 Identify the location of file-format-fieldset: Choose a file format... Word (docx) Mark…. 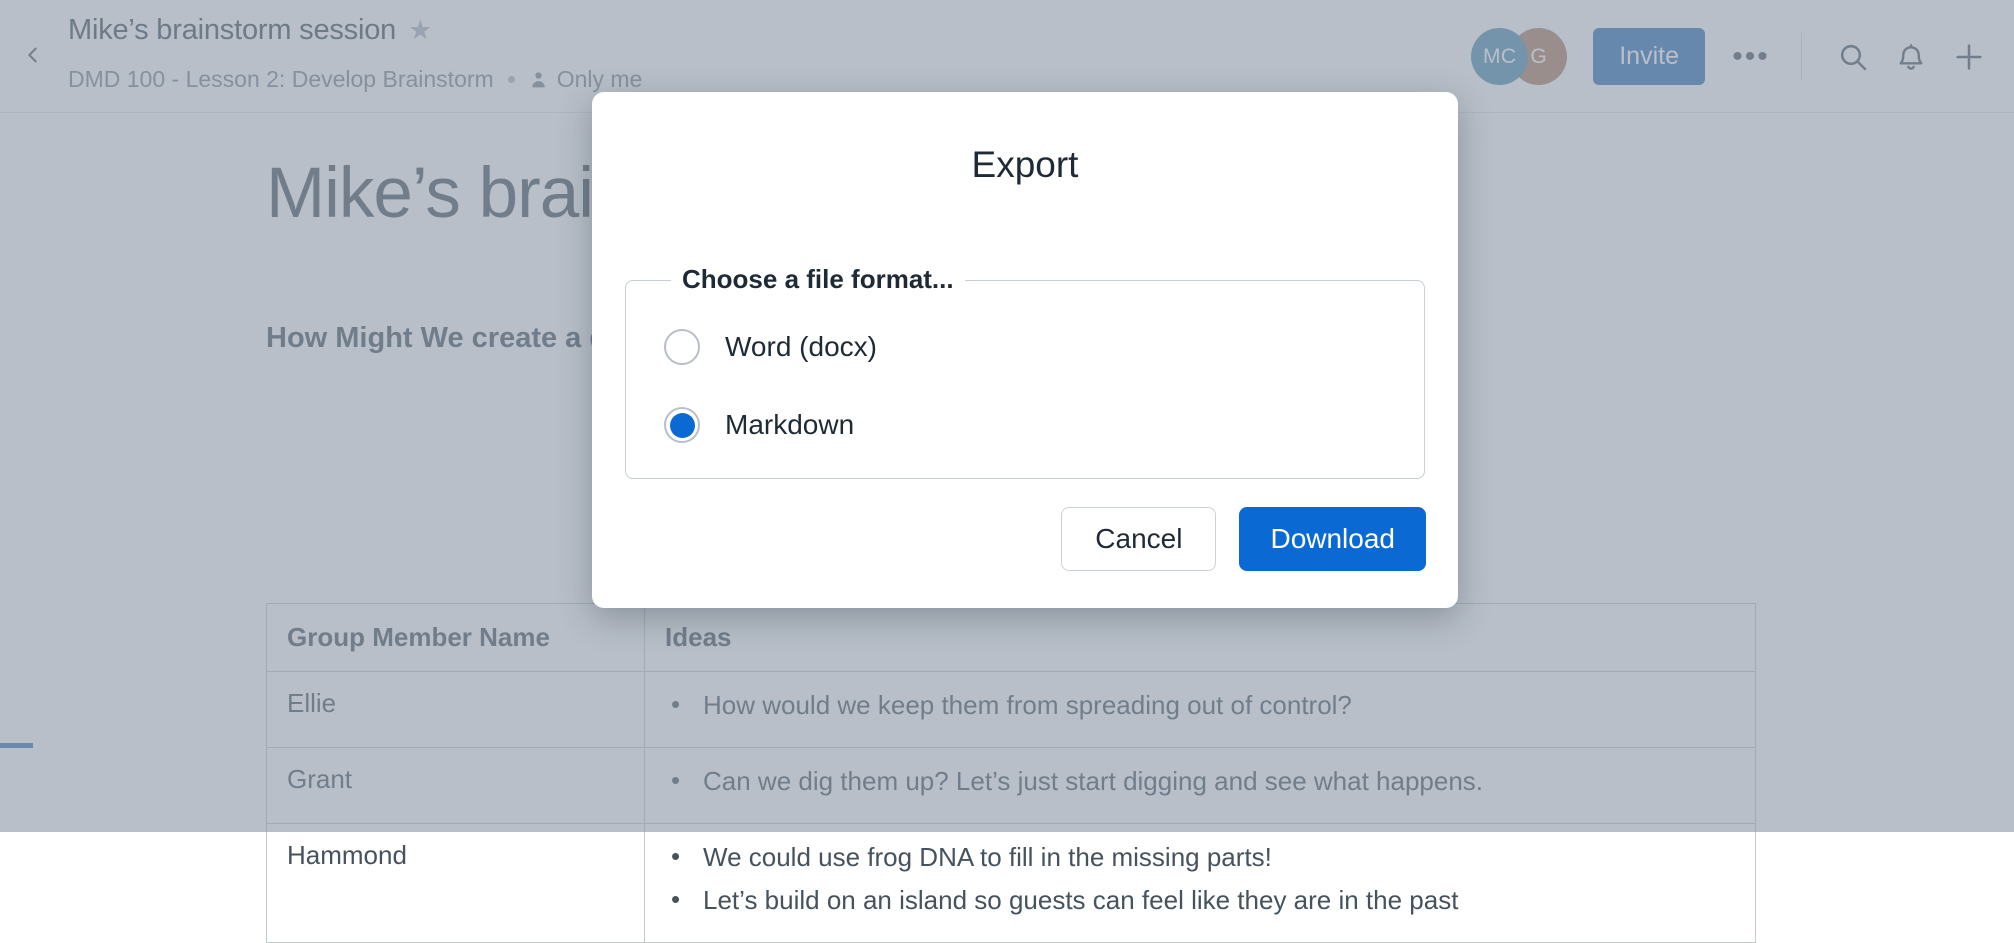
(1025, 379).